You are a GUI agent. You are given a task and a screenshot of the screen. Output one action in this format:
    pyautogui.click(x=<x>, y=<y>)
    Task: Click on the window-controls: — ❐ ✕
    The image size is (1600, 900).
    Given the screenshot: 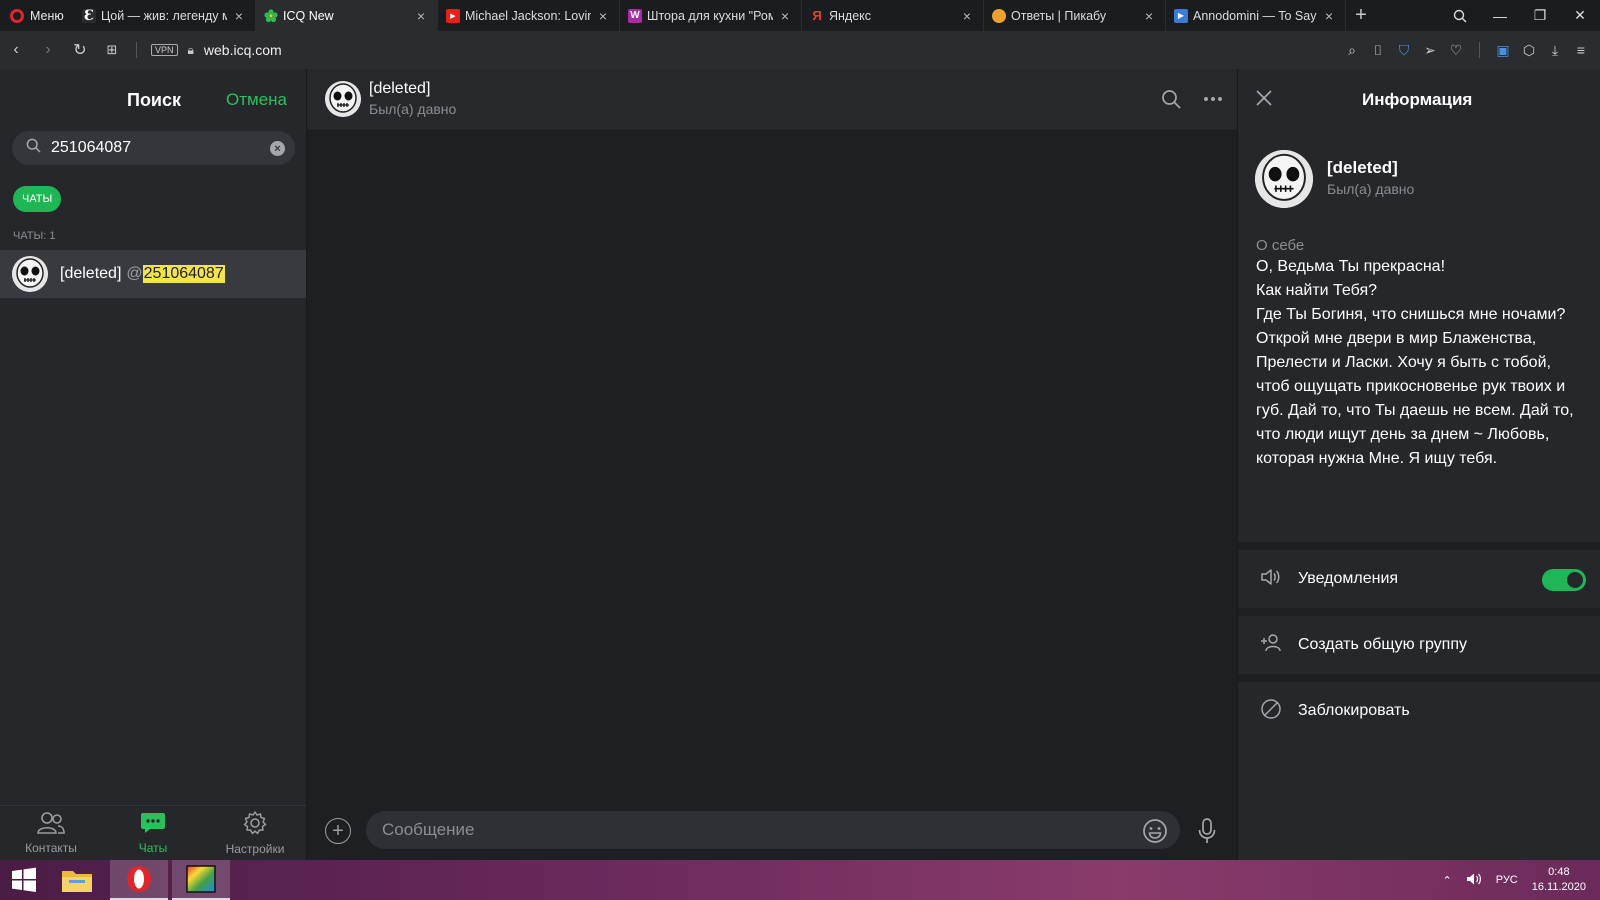 What is the action you would take?
    pyautogui.click(x=1520, y=15)
    